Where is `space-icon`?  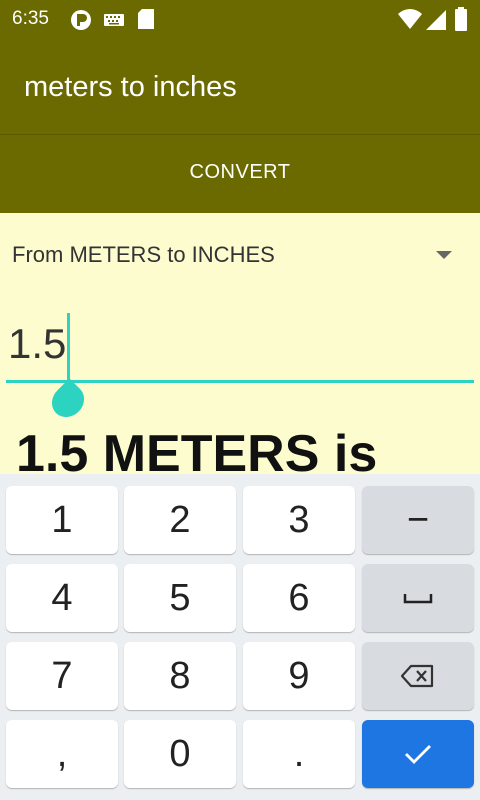
space-icon is located at coordinates (418, 599).